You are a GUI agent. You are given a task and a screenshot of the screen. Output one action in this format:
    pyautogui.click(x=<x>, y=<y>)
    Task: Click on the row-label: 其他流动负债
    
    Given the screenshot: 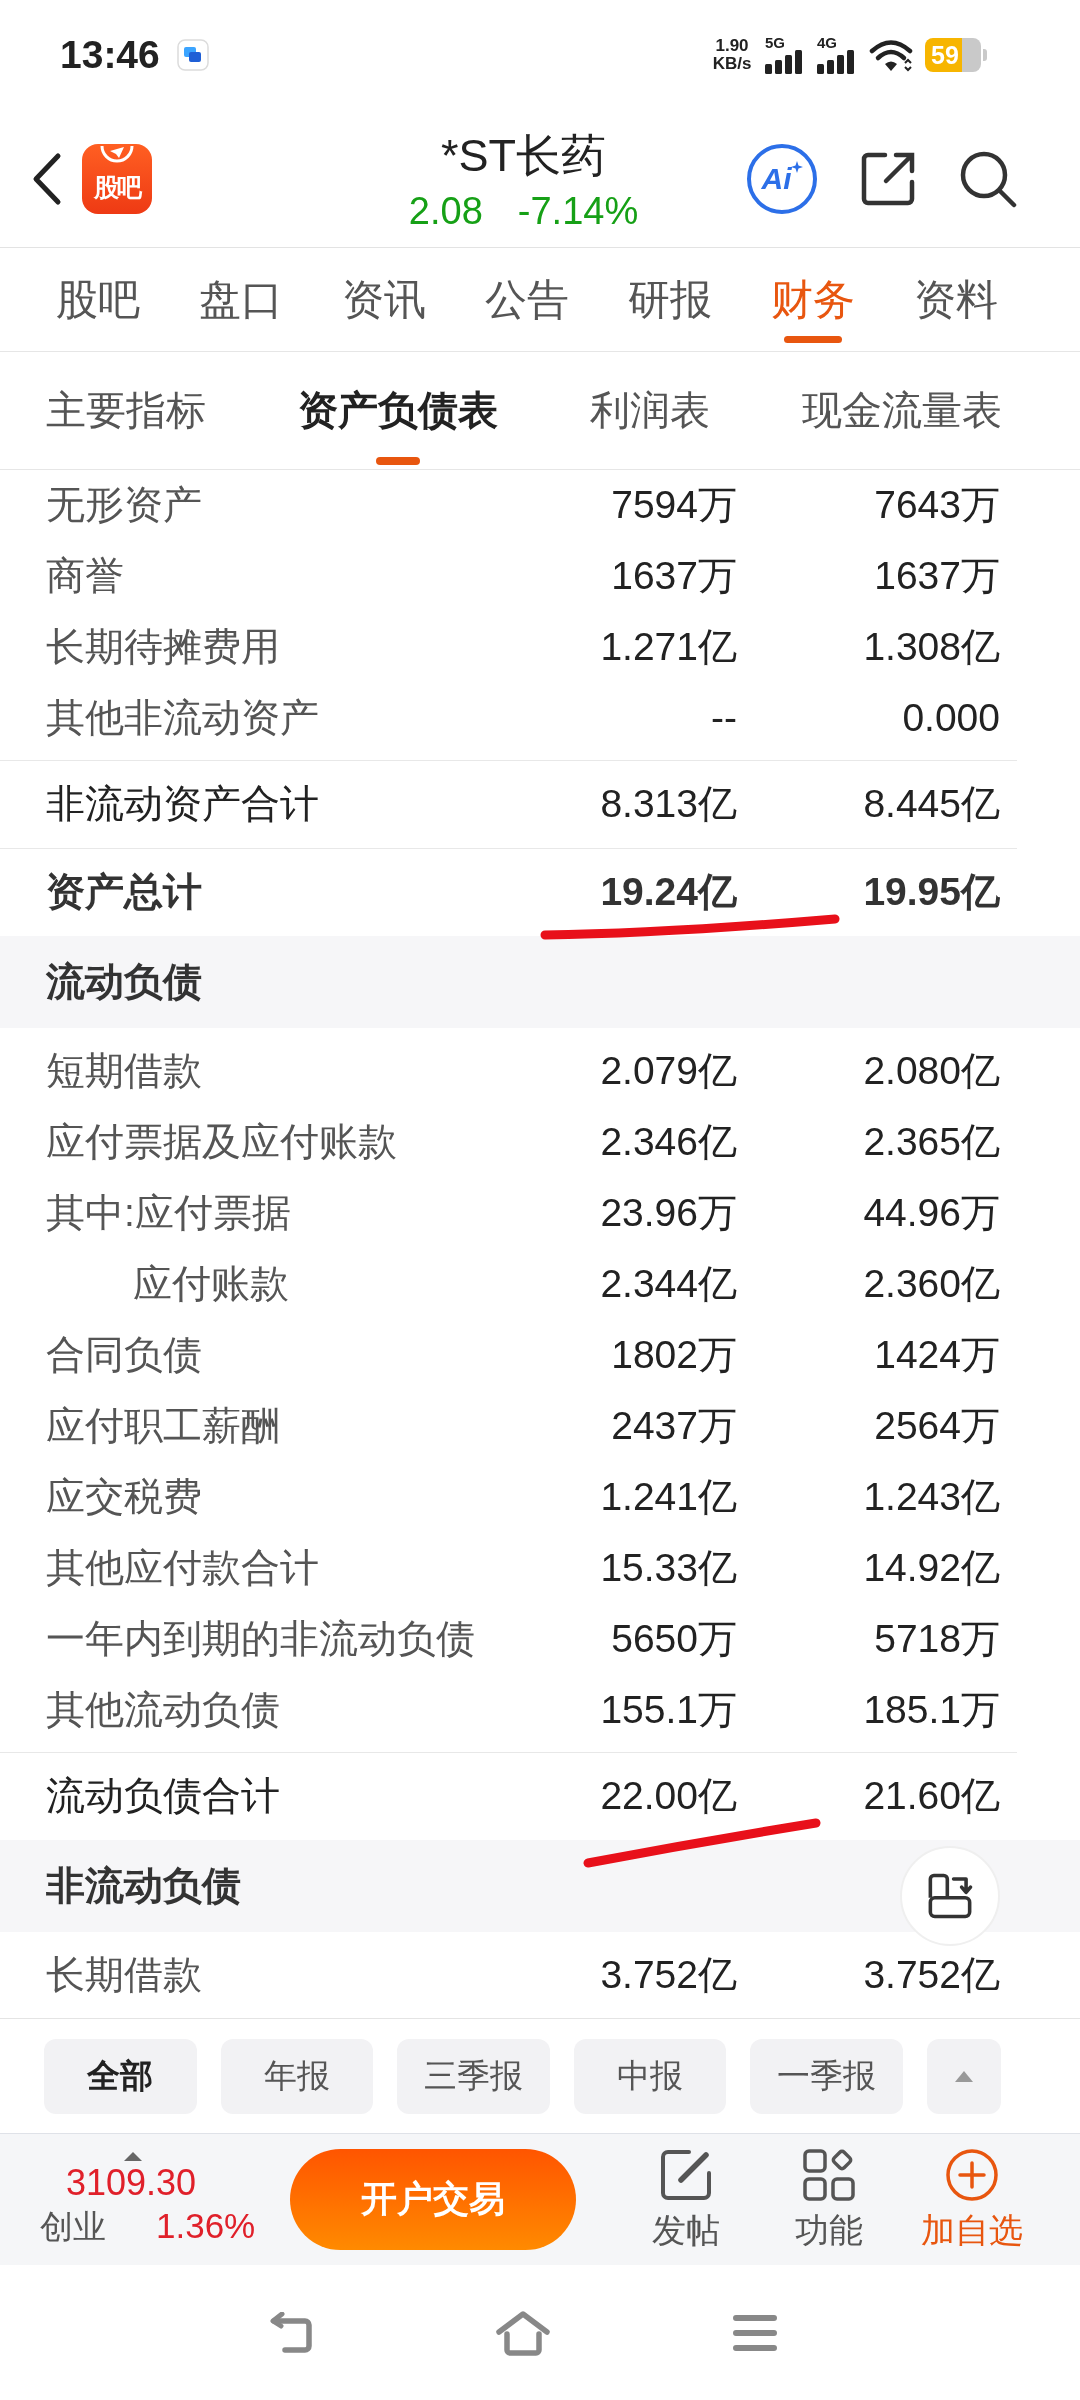 What is the action you would take?
    pyautogui.click(x=163, y=1710)
    